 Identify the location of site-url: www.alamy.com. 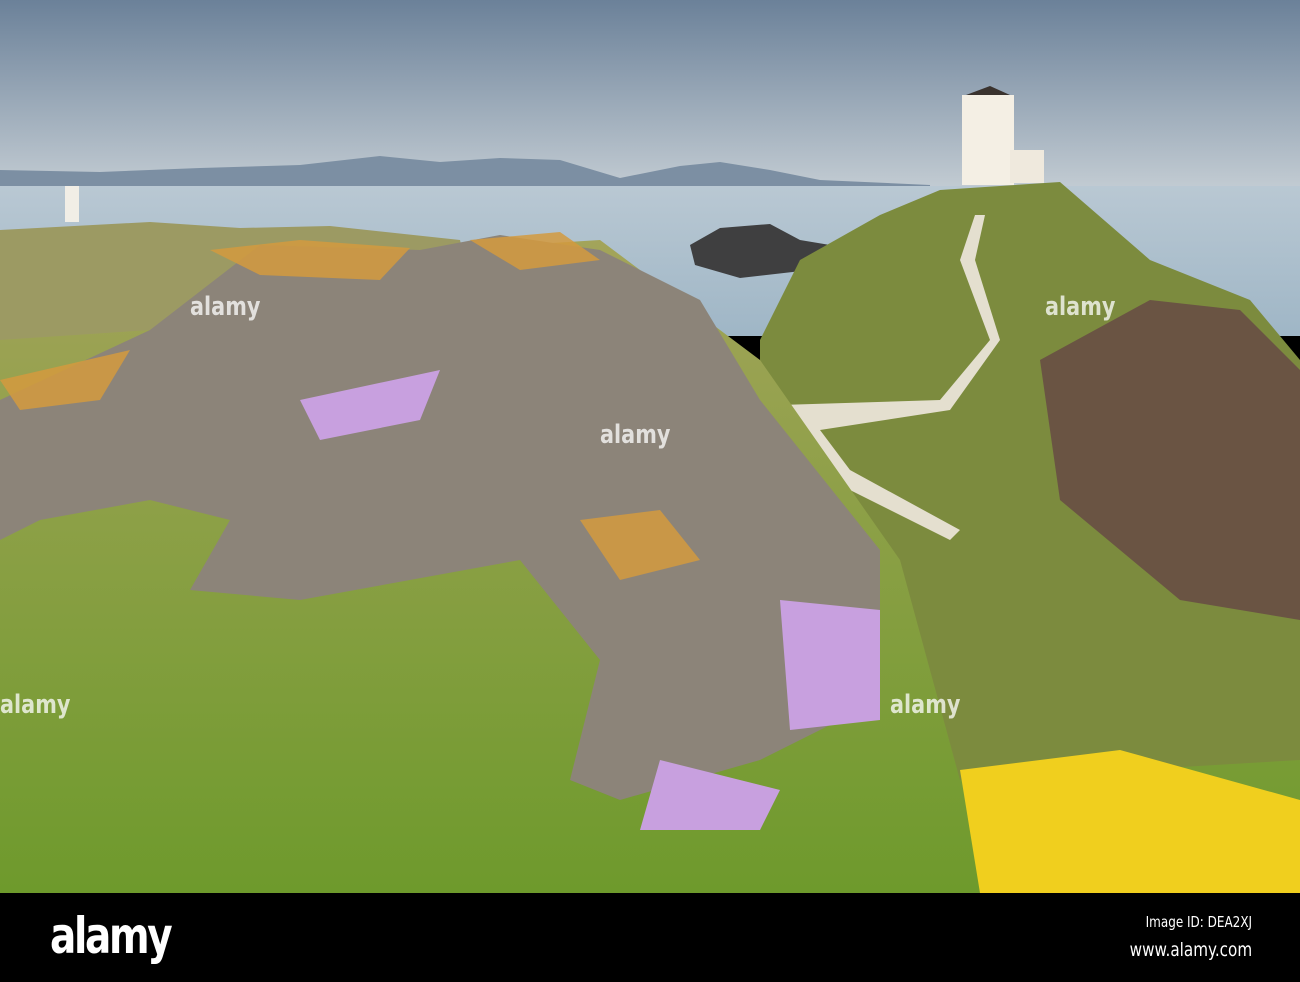
(1190, 950).